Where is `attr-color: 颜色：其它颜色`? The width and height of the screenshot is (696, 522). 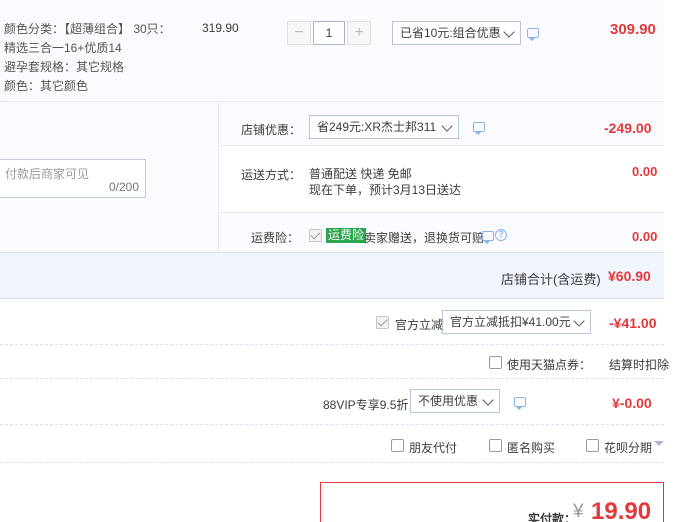 attr-color: 颜色：其它颜色 is located at coordinates (46, 86).